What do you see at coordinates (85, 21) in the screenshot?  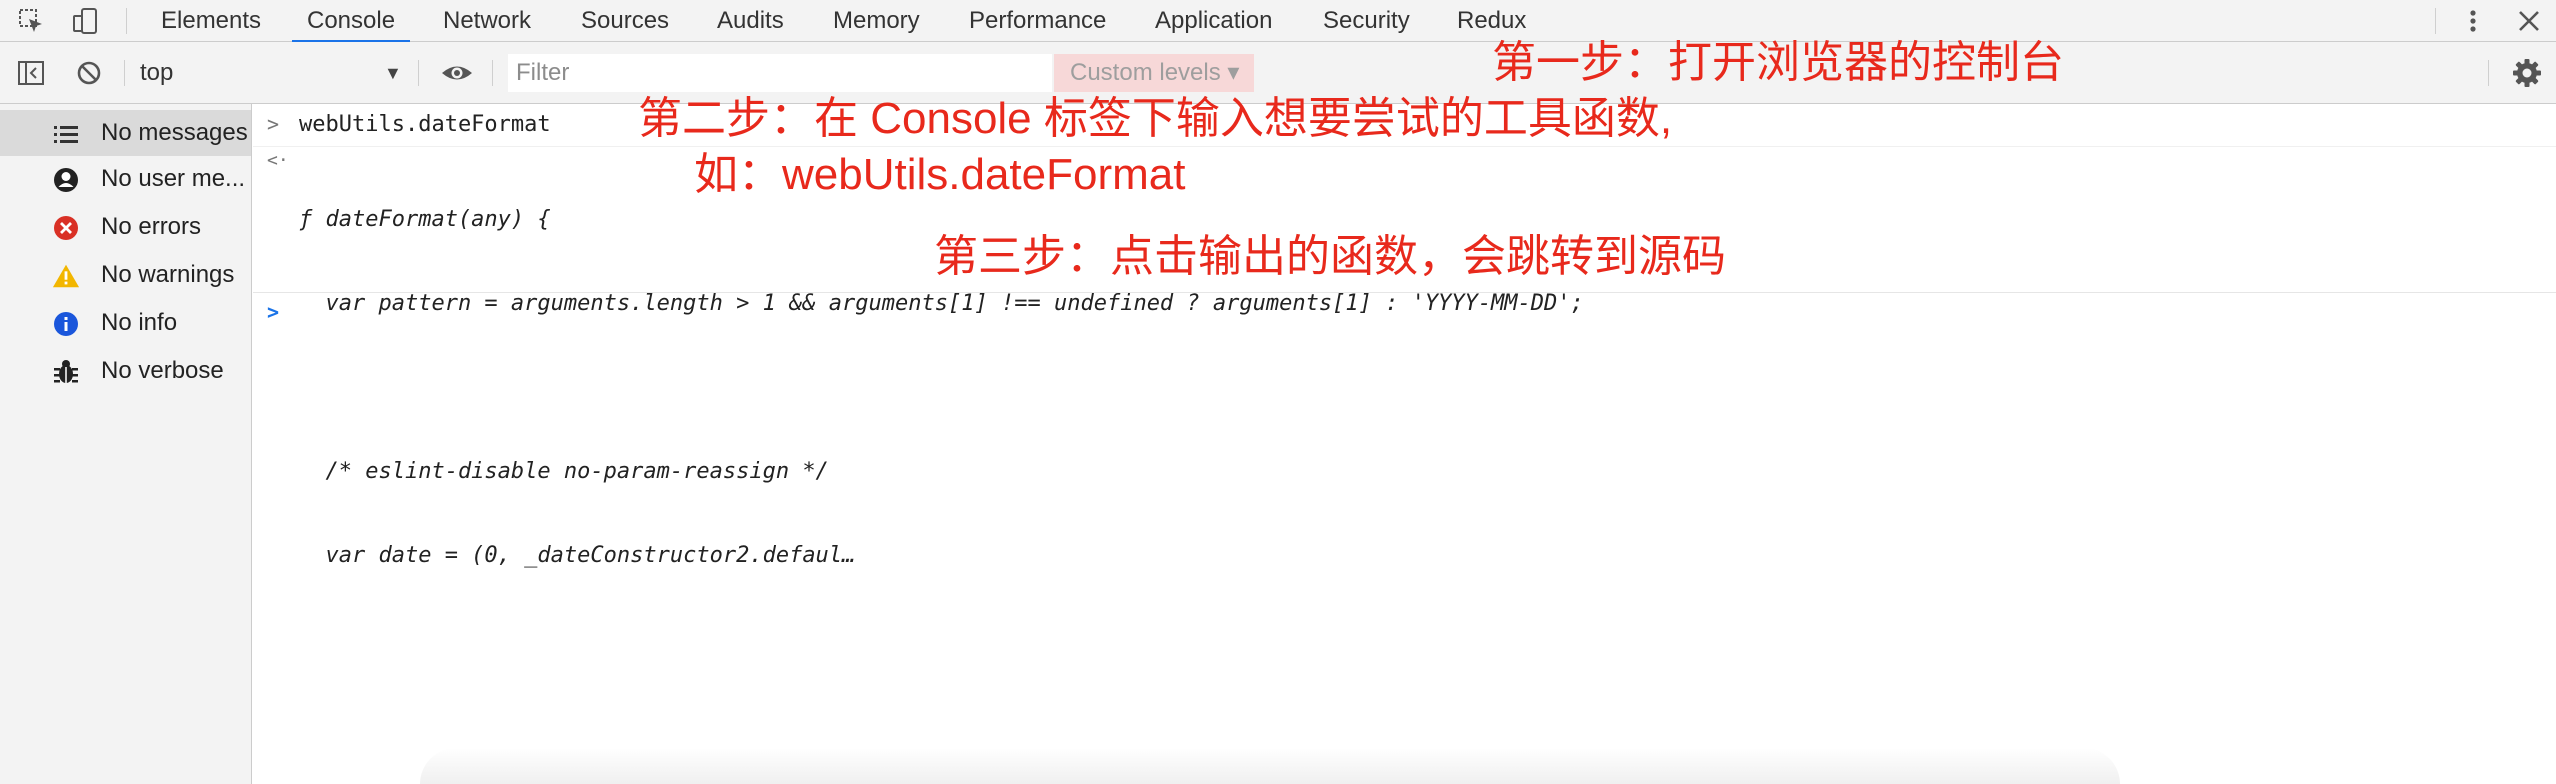 I see `device-toolbar-icon` at bounding box center [85, 21].